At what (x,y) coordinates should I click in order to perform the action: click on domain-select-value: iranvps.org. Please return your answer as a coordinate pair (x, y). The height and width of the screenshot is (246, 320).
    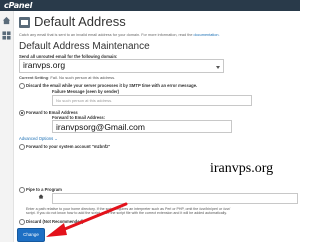
    Looking at the image, I should click on (44, 65).